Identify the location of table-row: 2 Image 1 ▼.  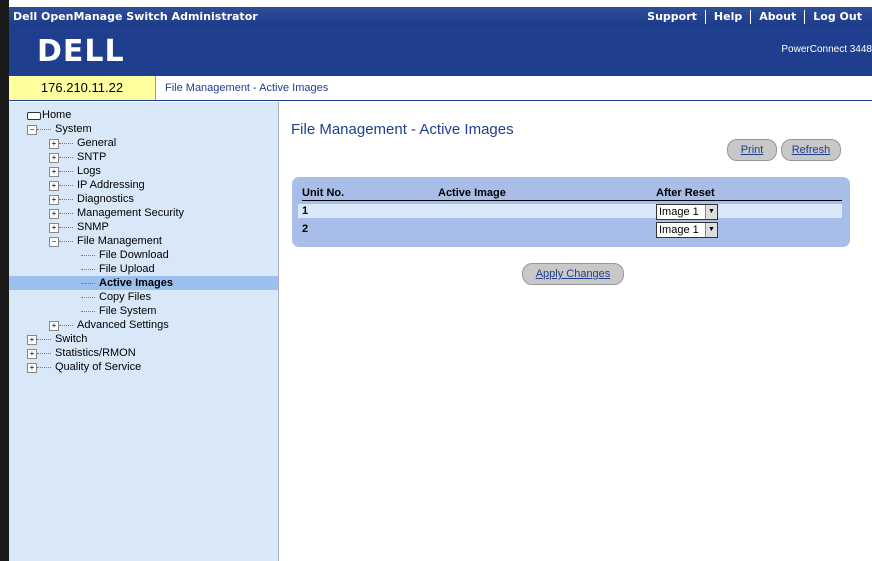
(570, 230).